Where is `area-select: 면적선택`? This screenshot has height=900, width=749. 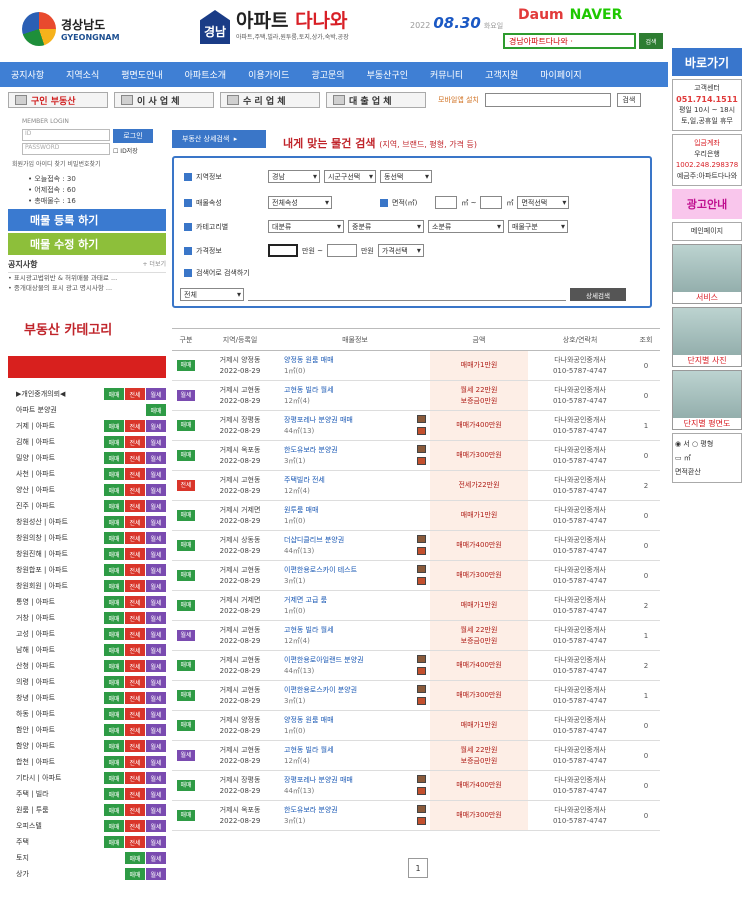 area-select: 면적선택 is located at coordinates (543, 202).